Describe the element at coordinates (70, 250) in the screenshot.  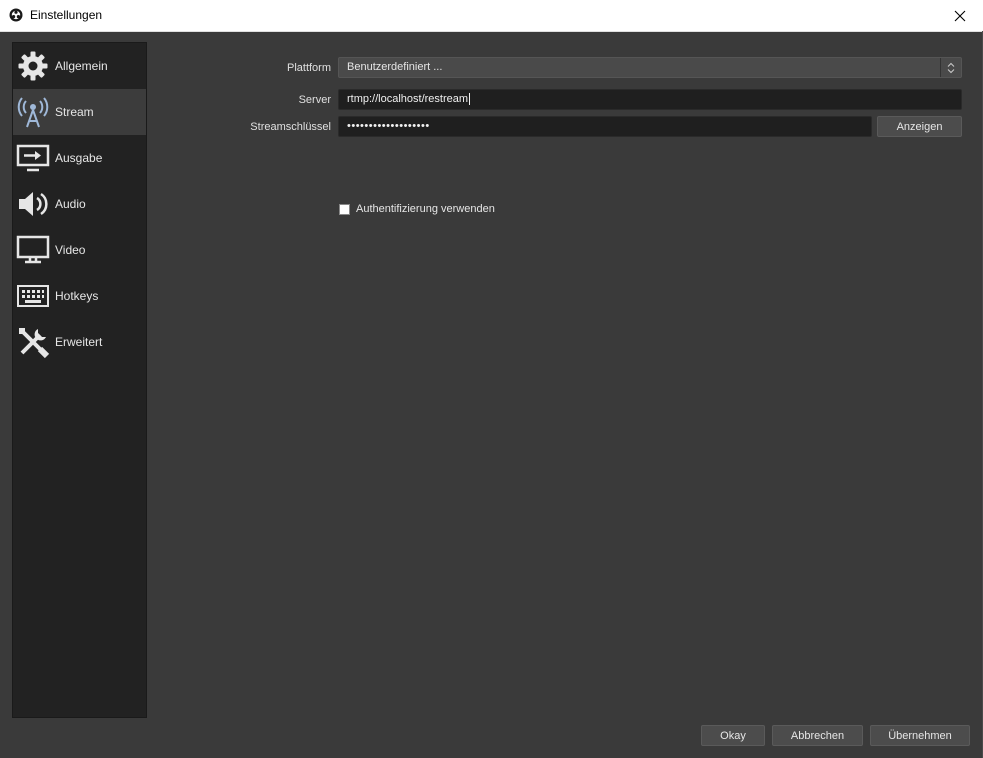
I see `sidebar-item-label: Video` at that location.